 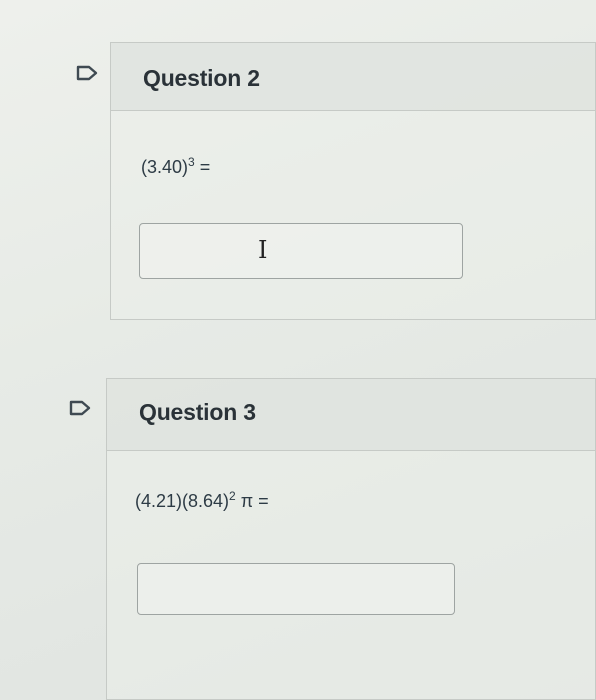 I want to click on question-3-expression: (4.21)(8.64)2 π =, so click(x=202, y=500).